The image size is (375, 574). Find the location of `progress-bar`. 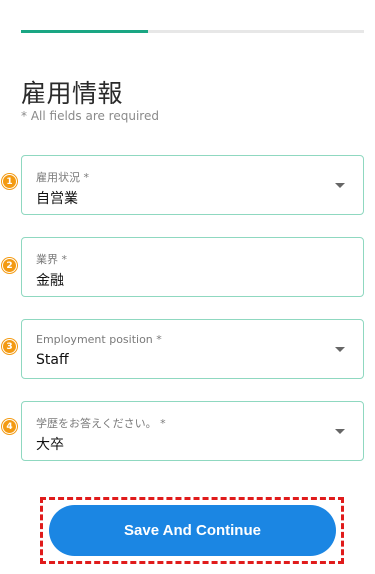

progress-bar is located at coordinates (192, 31).